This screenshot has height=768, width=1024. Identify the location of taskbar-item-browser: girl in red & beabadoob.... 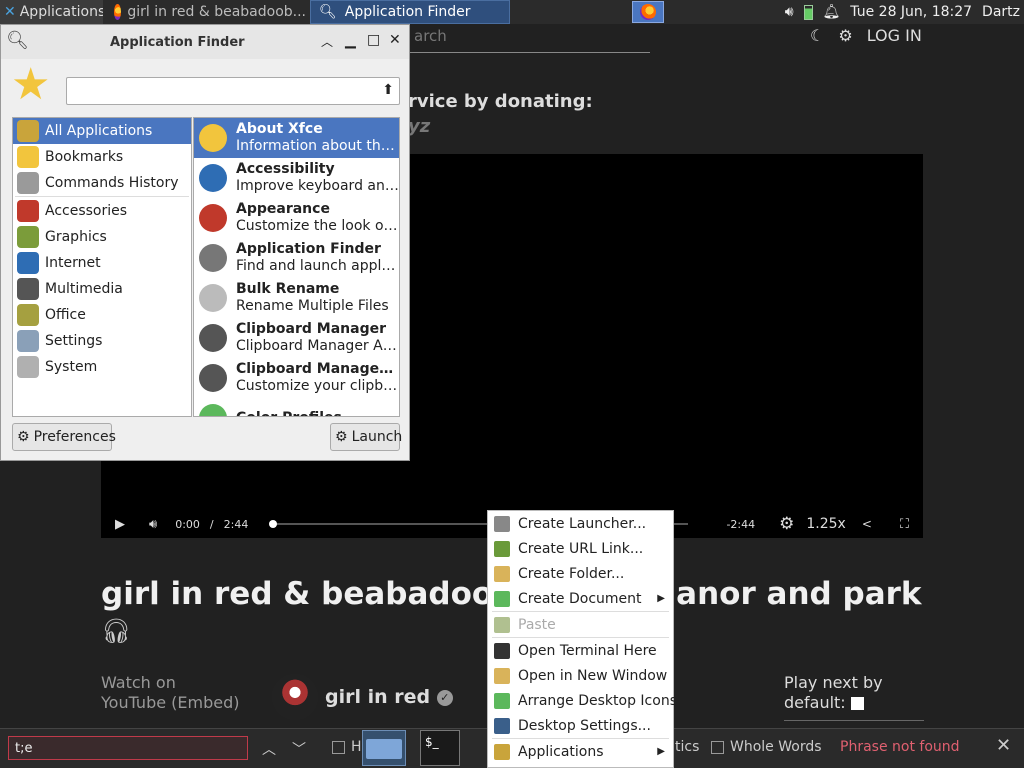
(206, 12).